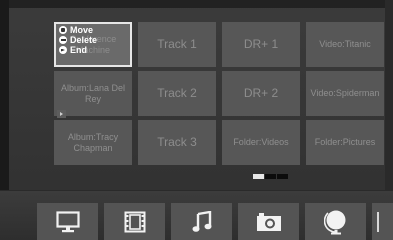 This screenshot has height=240, width=393. I want to click on music-icon, so click(201, 221).